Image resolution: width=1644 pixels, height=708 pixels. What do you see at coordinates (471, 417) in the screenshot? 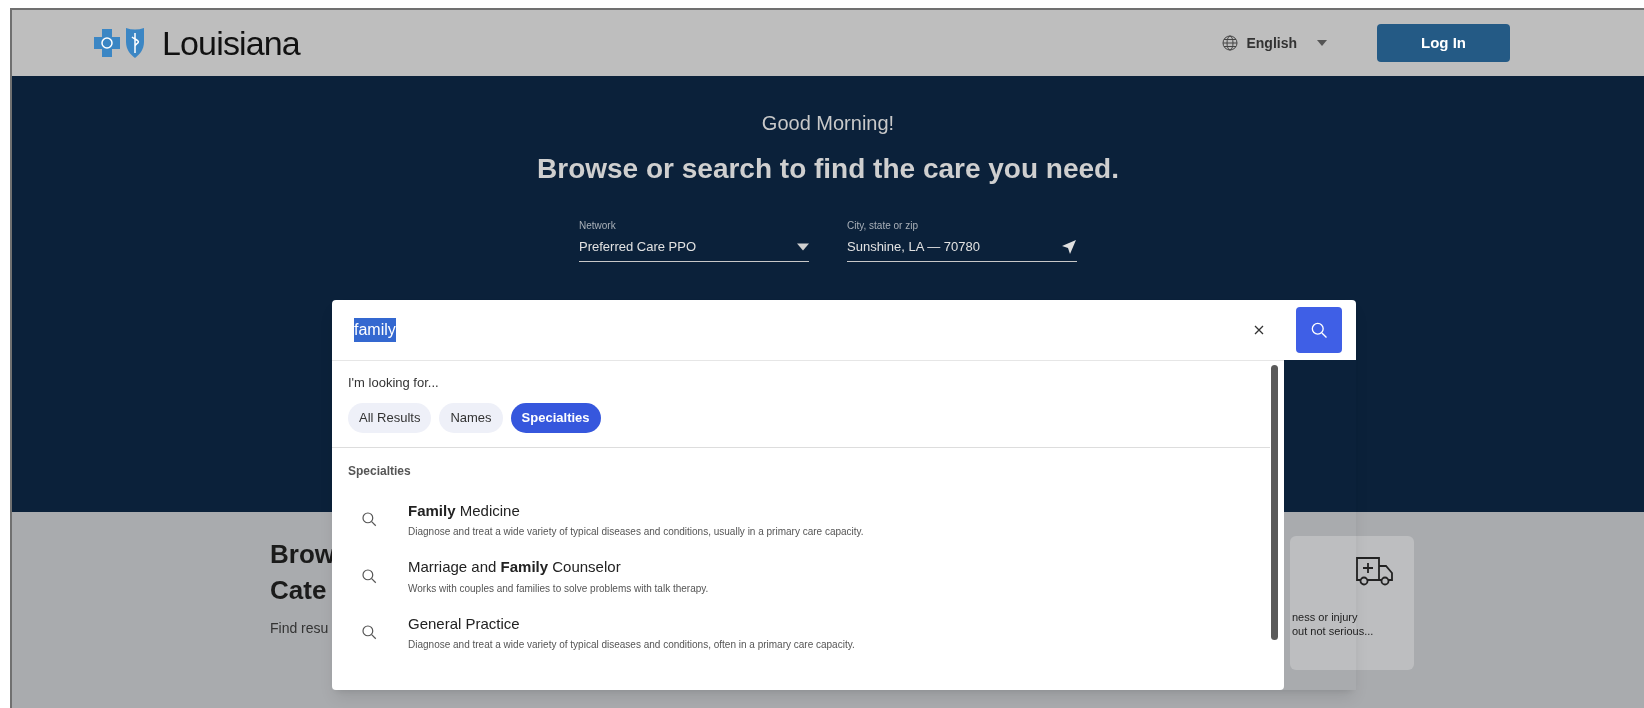
I see `filter-chip: Names` at bounding box center [471, 417].